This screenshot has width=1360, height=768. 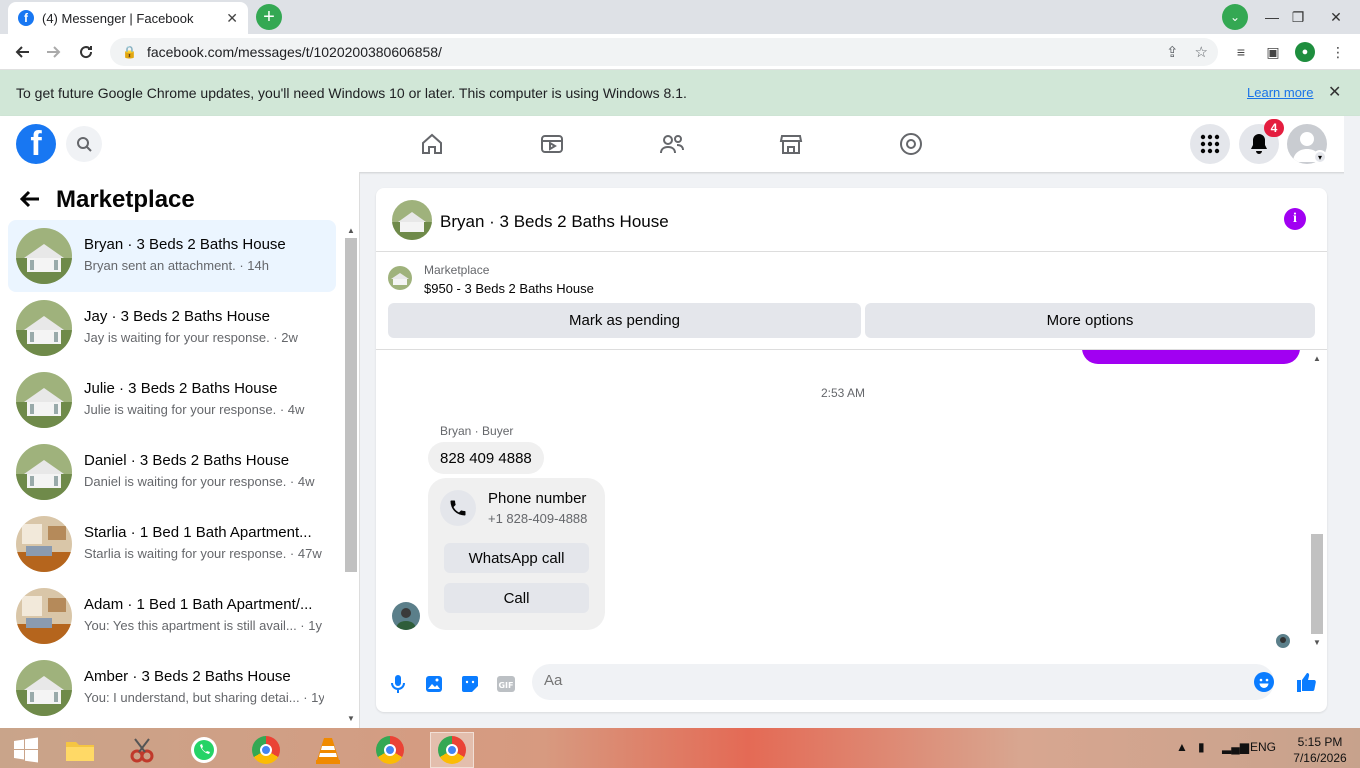 I want to click on reading-list-icon: ≡, so click(x=1241, y=52).